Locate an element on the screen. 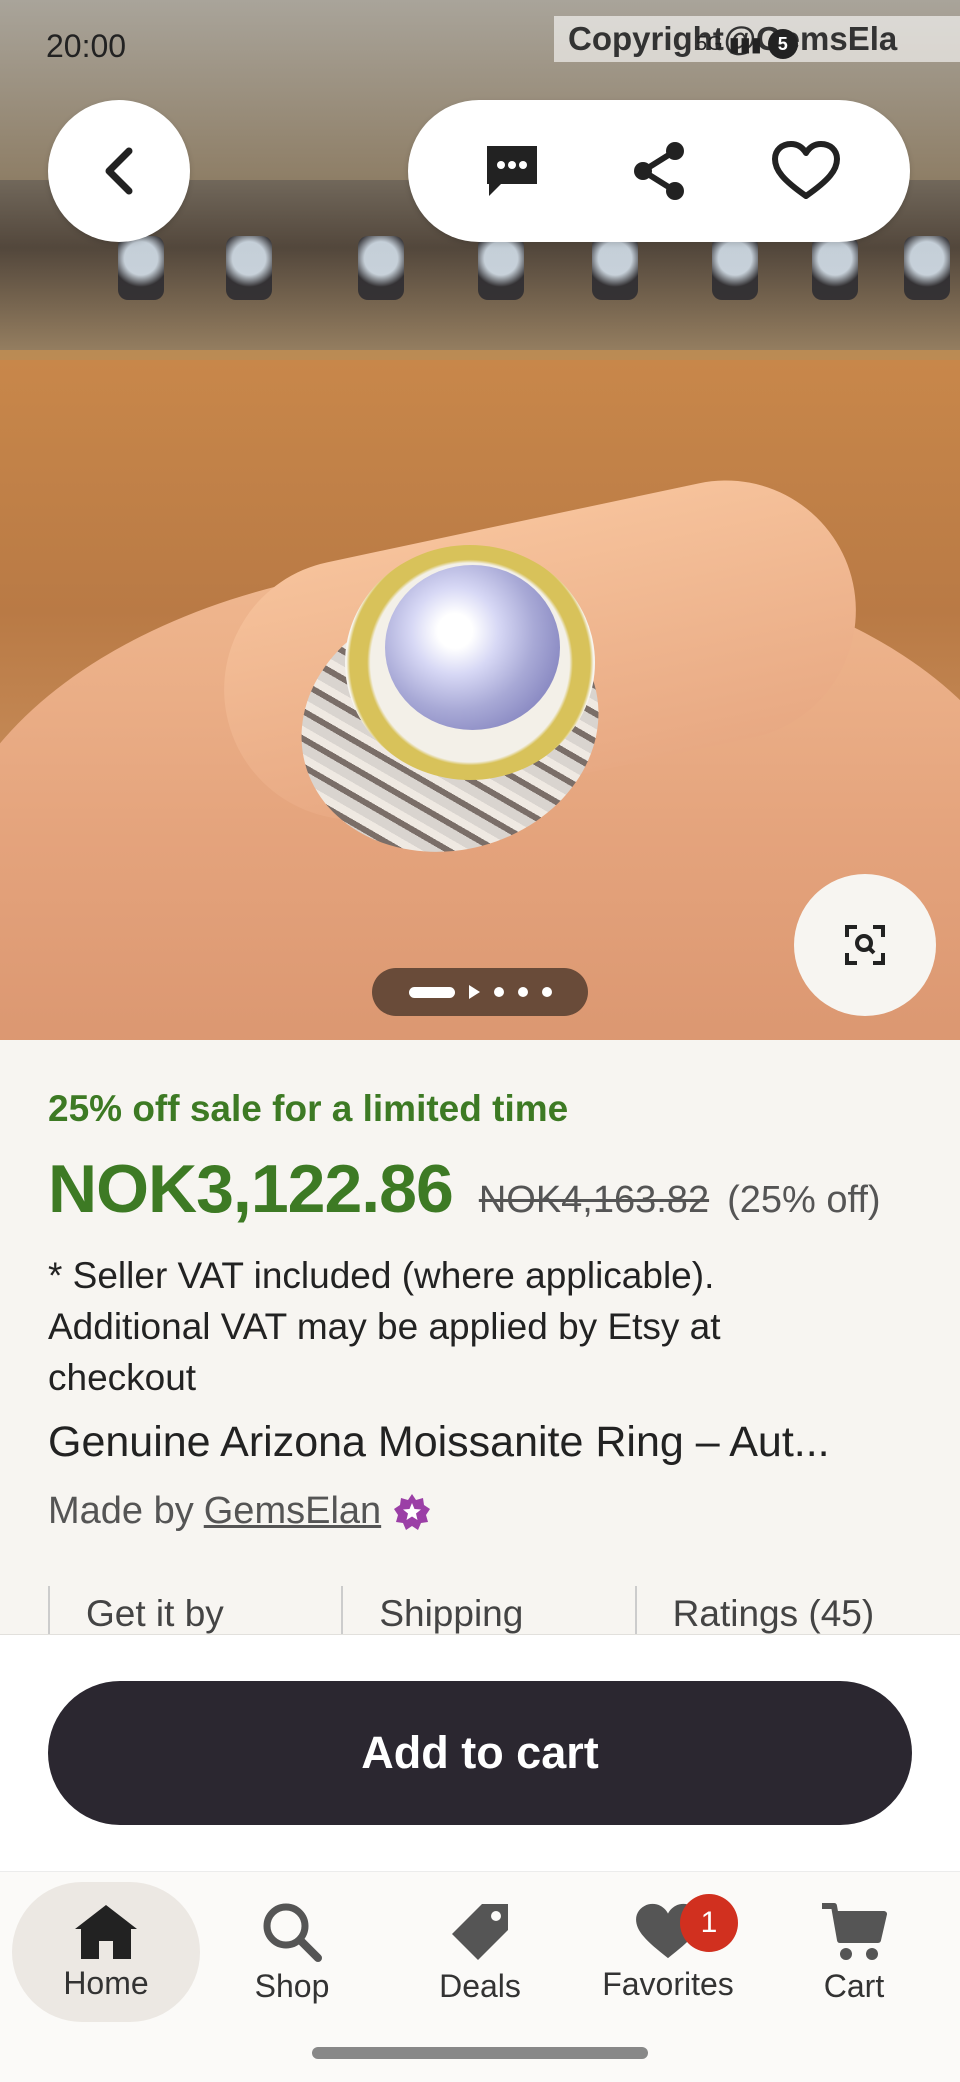 This screenshot has height=2082, width=960. nav-label: Cart is located at coordinates (854, 1985).